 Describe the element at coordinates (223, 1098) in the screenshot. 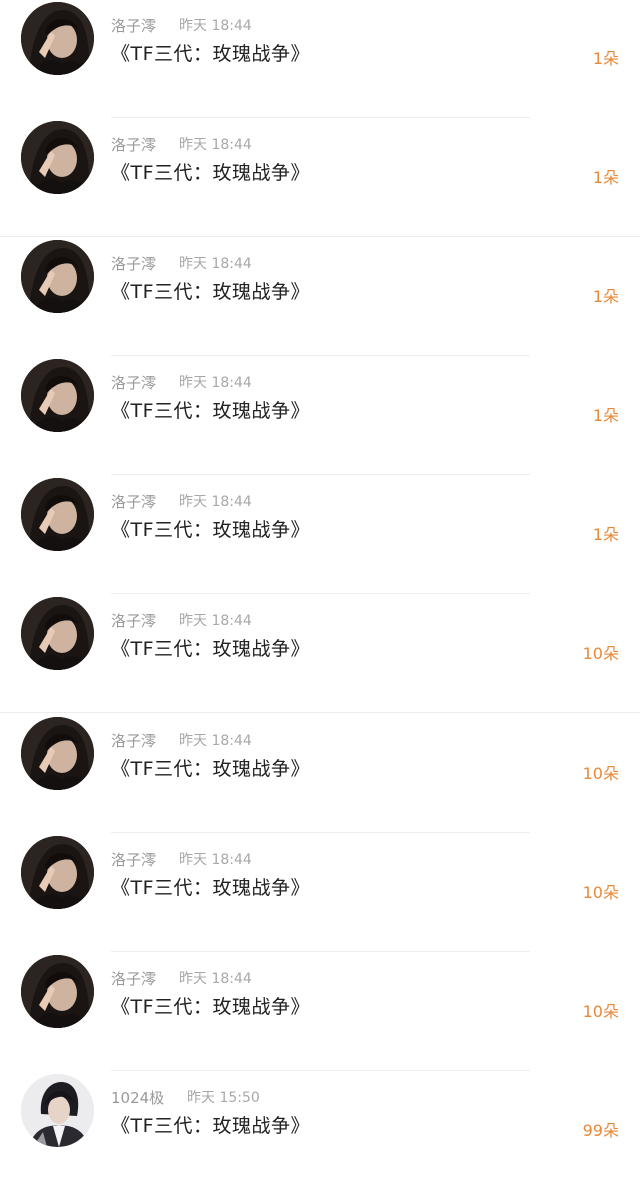

I see `timestamp: 昨天 15:50` at that location.